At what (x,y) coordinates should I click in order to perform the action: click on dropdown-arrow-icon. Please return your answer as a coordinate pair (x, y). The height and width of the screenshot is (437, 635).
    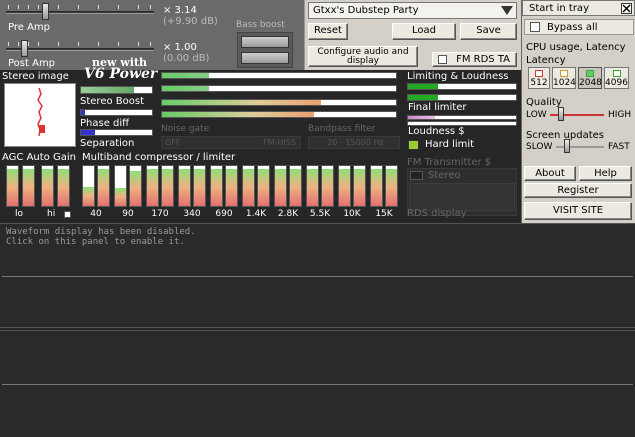
    Looking at the image, I should click on (507, 10).